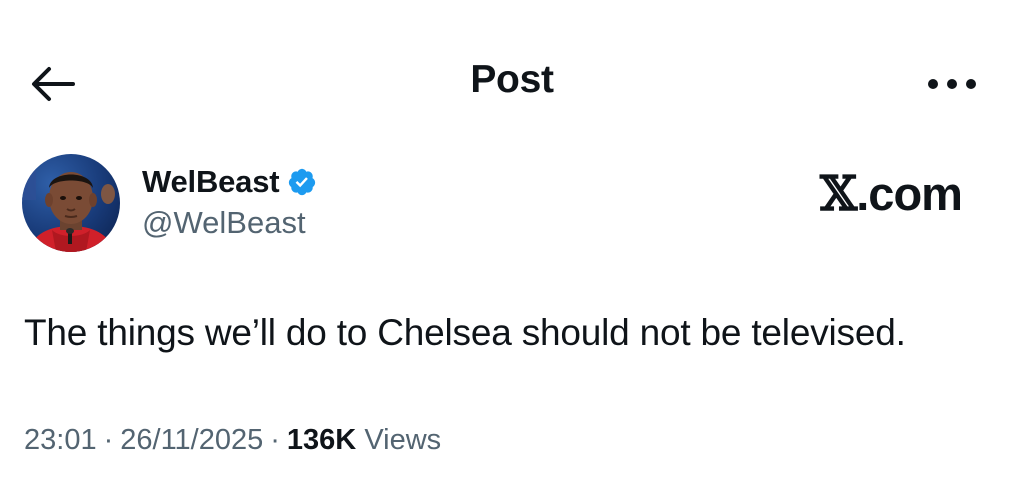 This screenshot has height=482, width=1024. I want to click on avatar, so click(71, 203).